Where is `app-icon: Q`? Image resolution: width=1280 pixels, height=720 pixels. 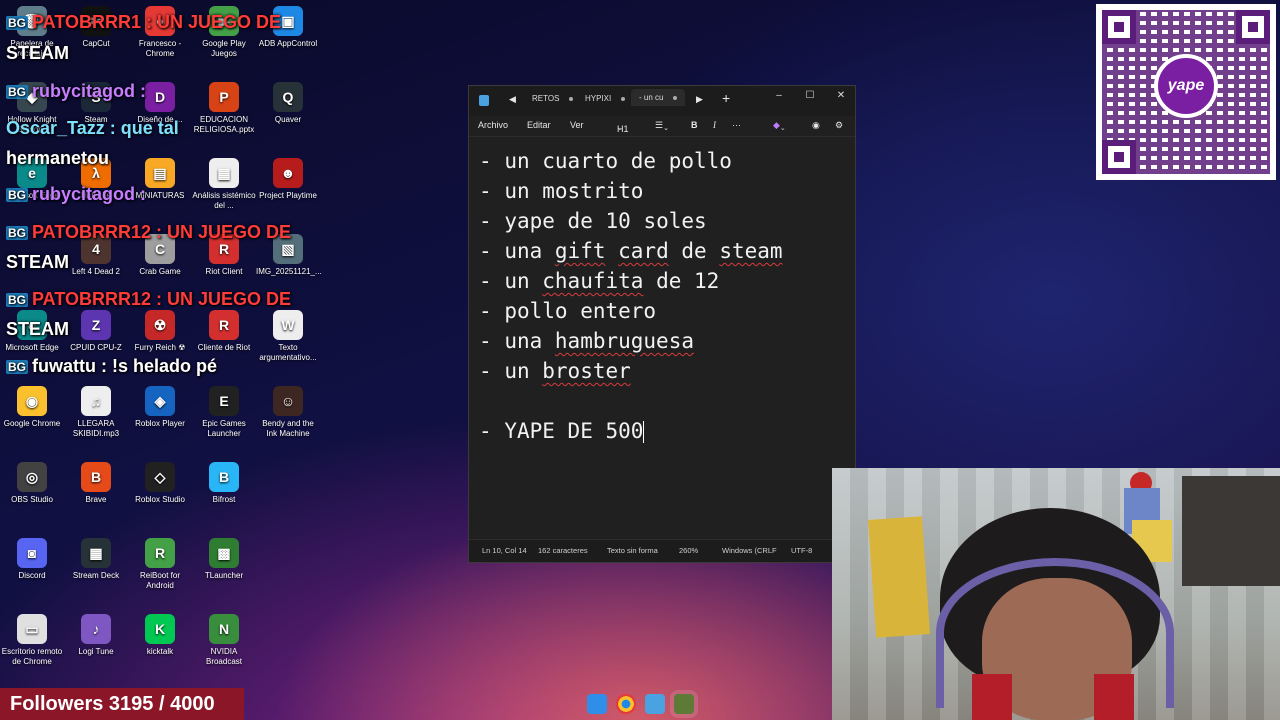
app-icon: Q is located at coordinates (288, 97).